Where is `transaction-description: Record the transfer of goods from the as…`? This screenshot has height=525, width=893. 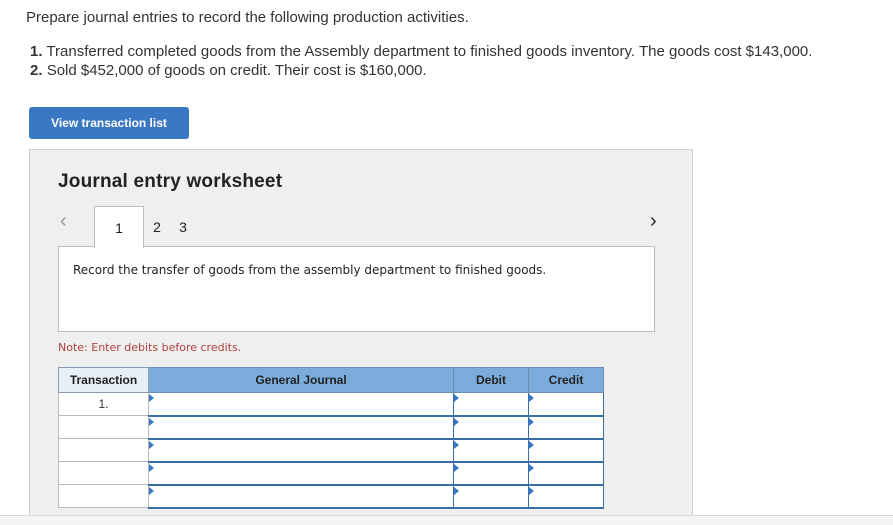 transaction-description: Record the transfer of goods from the as… is located at coordinates (310, 270).